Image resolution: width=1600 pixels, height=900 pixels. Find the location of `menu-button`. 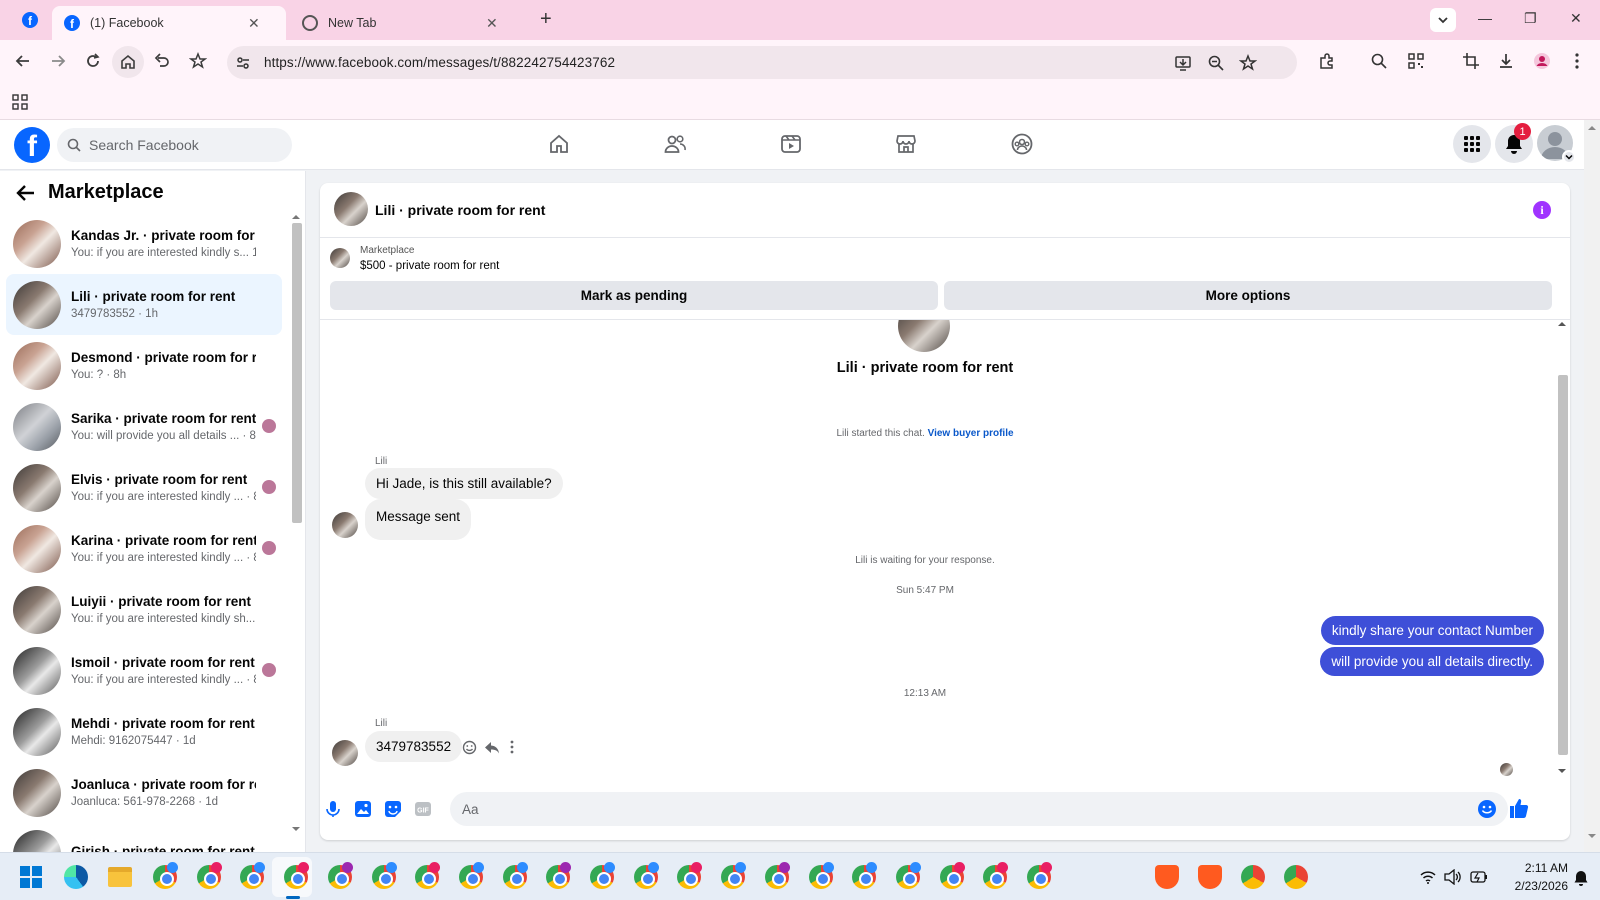

menu-button is located at coordinates (1472, 144).